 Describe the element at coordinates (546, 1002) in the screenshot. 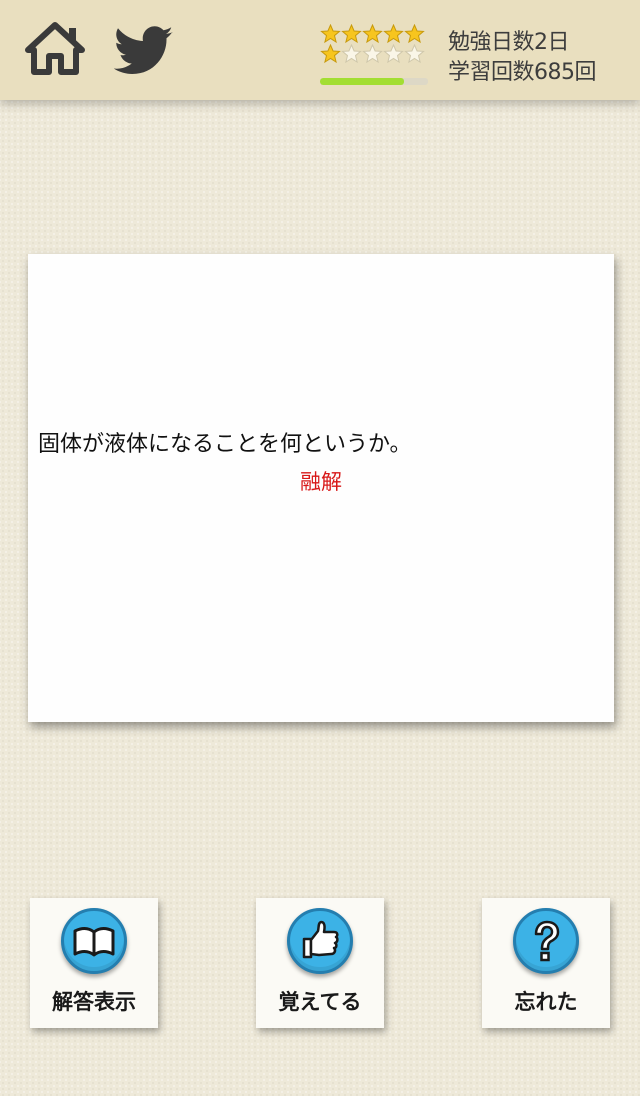

I see `forgot-label: 忘れた` at that location.